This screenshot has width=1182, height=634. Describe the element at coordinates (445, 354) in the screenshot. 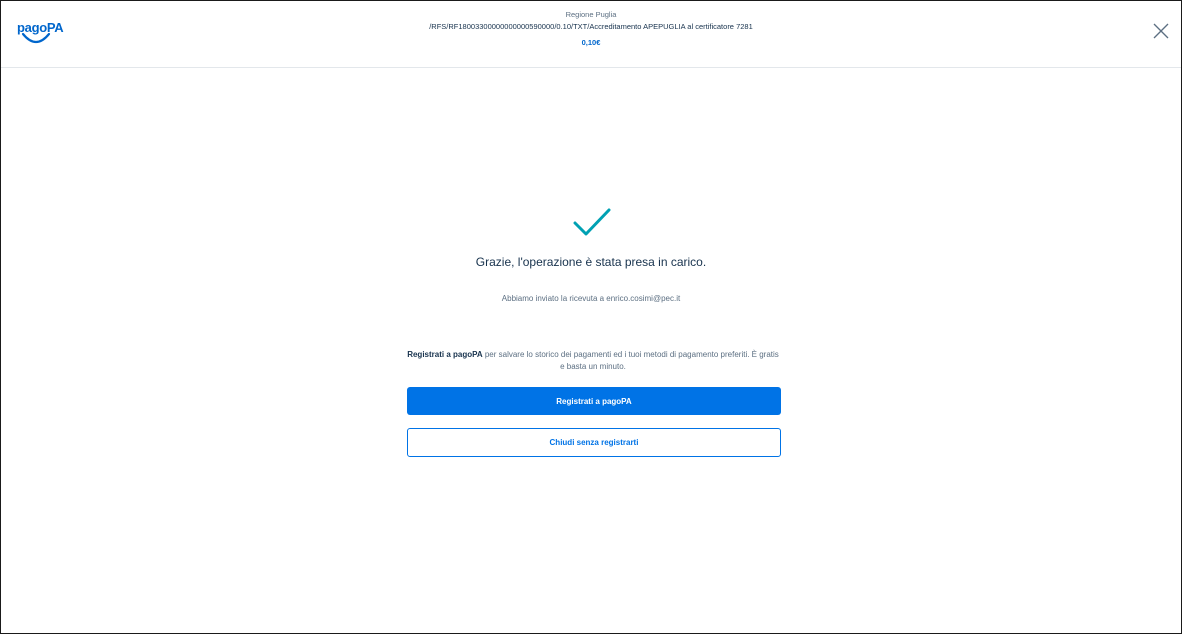

I see `promo-bold: Registrati a pagoPA` at that location.